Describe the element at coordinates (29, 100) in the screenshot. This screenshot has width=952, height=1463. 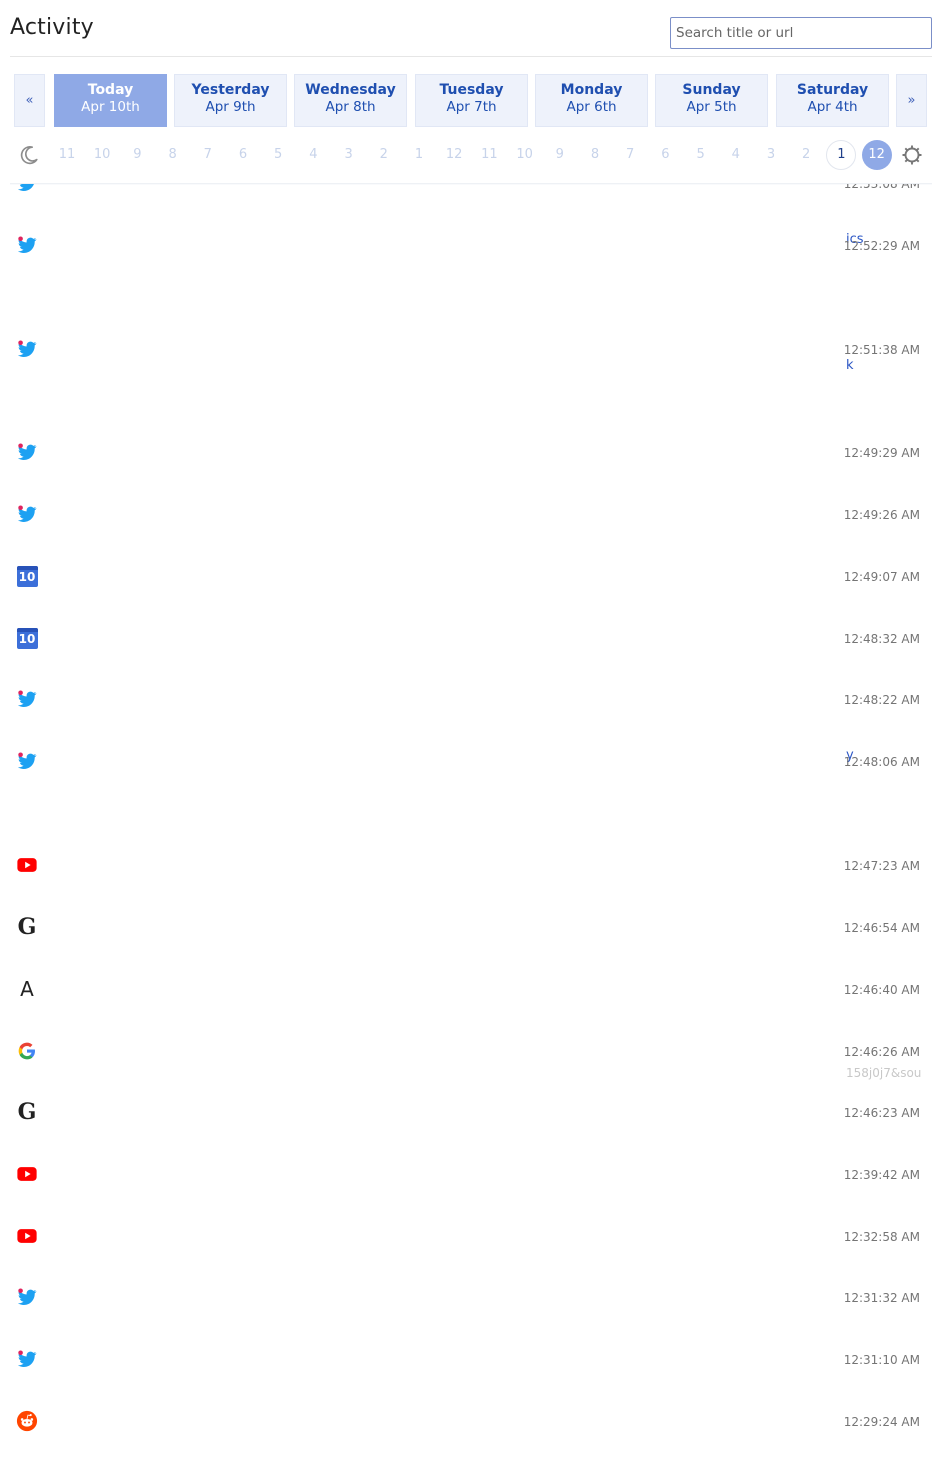
I see `prev-days-button: «` at that location.